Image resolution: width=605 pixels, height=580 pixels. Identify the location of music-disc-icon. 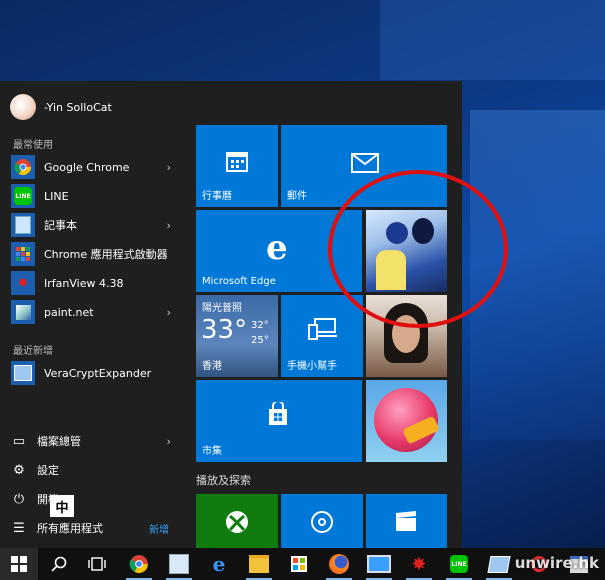
(322, 522).